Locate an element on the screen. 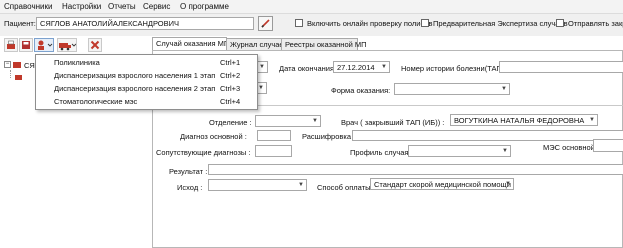  profile-label: Профиль случая: is located at coordinates (380, 152).